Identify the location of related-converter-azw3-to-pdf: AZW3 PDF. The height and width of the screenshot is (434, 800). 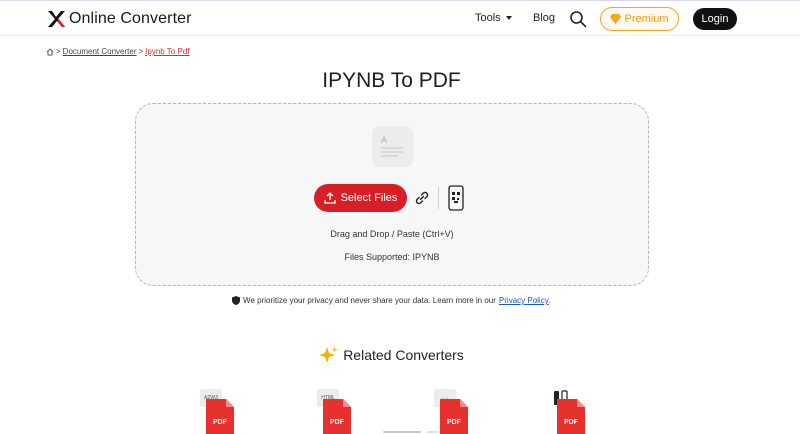
(218, 411).